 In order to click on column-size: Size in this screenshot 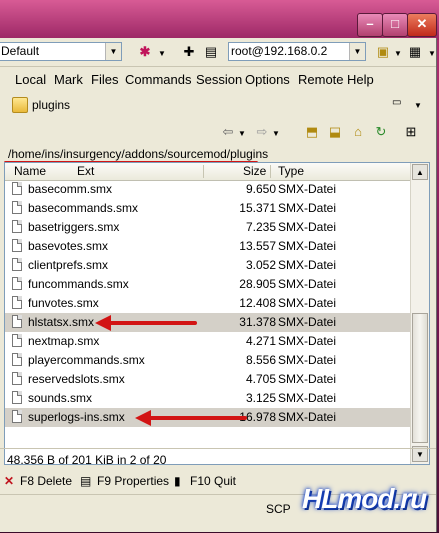, I will do `click(254, 171)`.